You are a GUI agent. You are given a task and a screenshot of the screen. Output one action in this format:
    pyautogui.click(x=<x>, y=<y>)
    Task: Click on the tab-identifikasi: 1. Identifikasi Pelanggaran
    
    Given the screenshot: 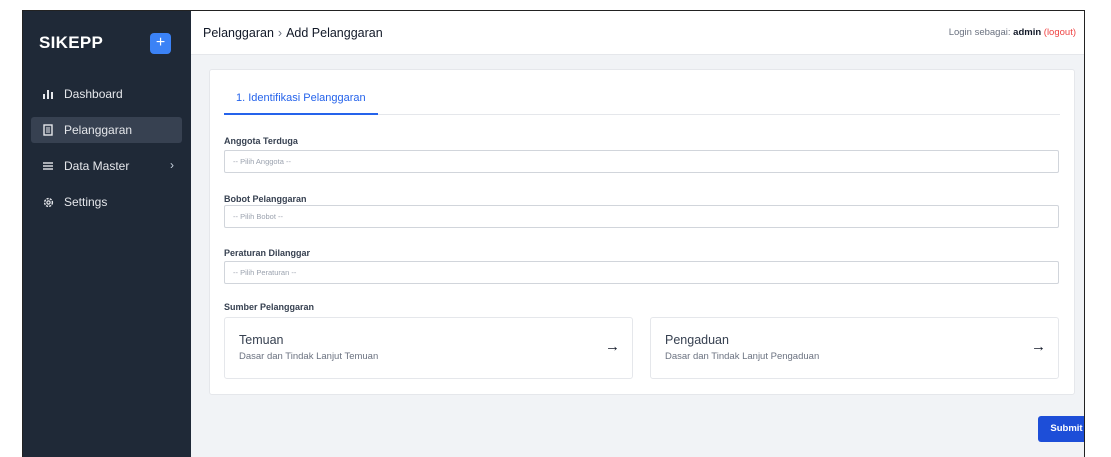 What is the action you would take?
    pyautogui.click(x=301, y=101)
    